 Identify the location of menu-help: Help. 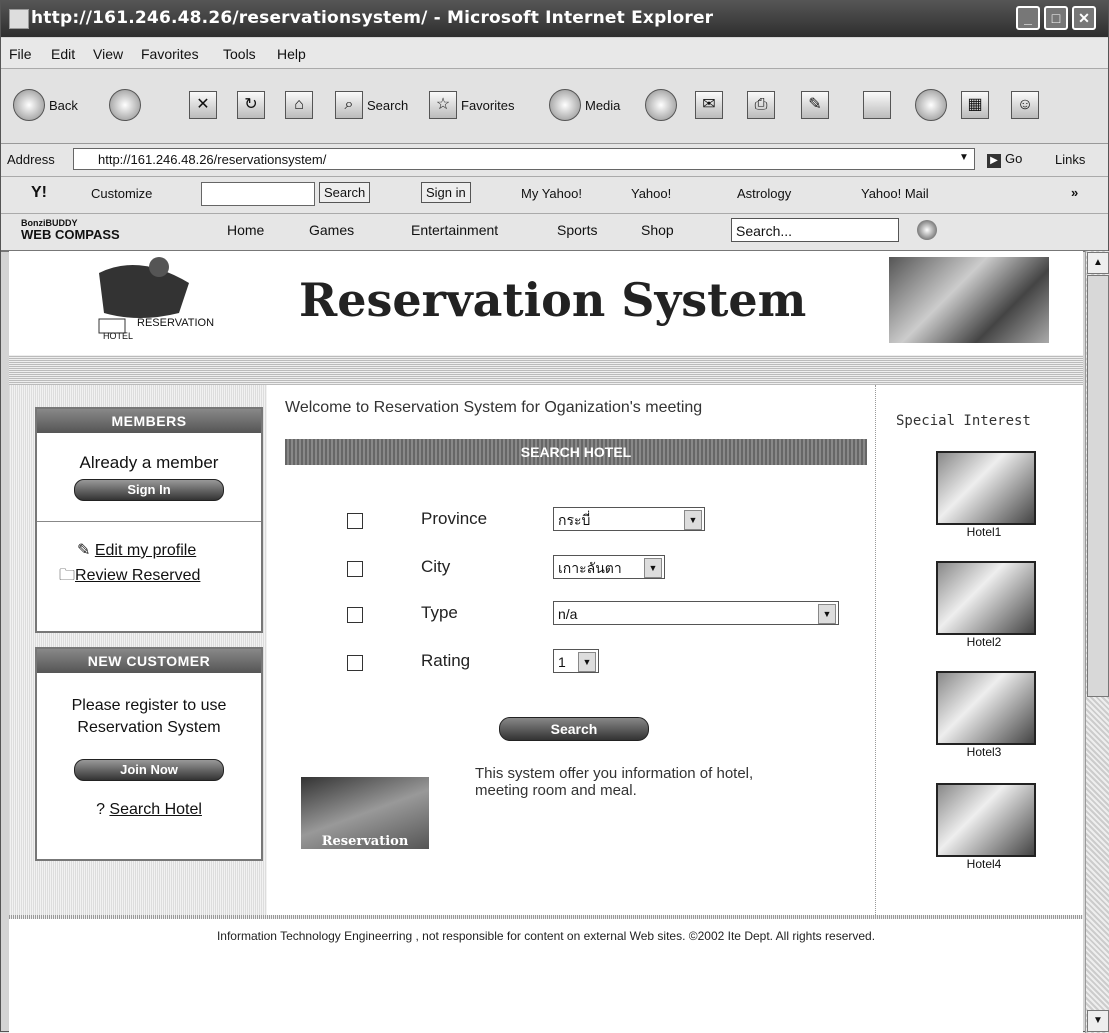
(291, 54).